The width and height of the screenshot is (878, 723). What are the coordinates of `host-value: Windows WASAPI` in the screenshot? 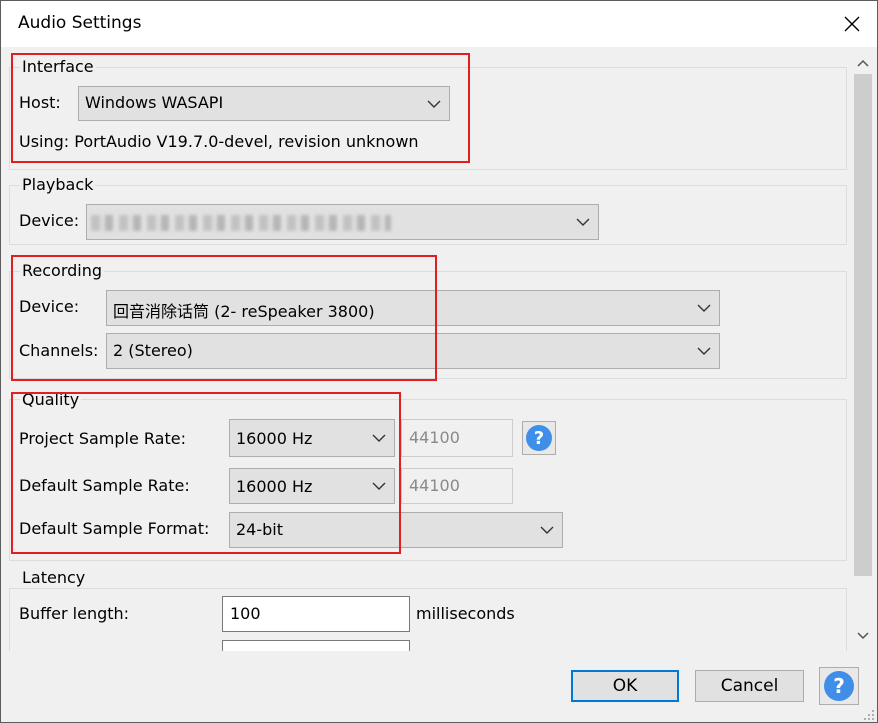 It's located at (154, 102).